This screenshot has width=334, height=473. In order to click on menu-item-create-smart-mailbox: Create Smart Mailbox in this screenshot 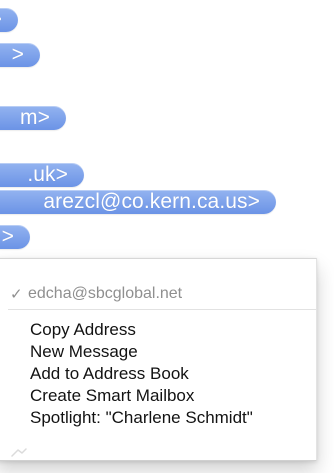, I will do `click(141, 396)`.